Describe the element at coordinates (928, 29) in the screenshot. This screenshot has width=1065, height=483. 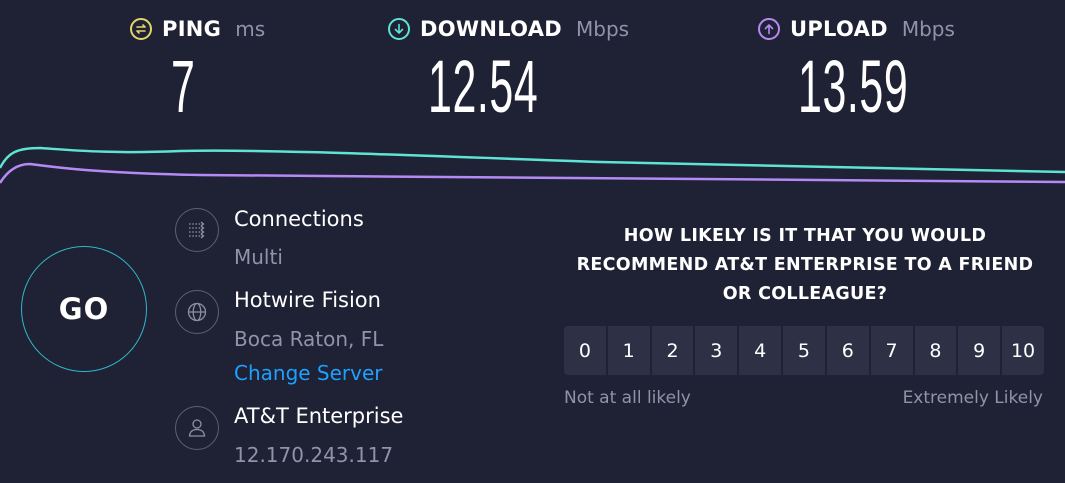
I see `upload-unit: Mbps` at that location.